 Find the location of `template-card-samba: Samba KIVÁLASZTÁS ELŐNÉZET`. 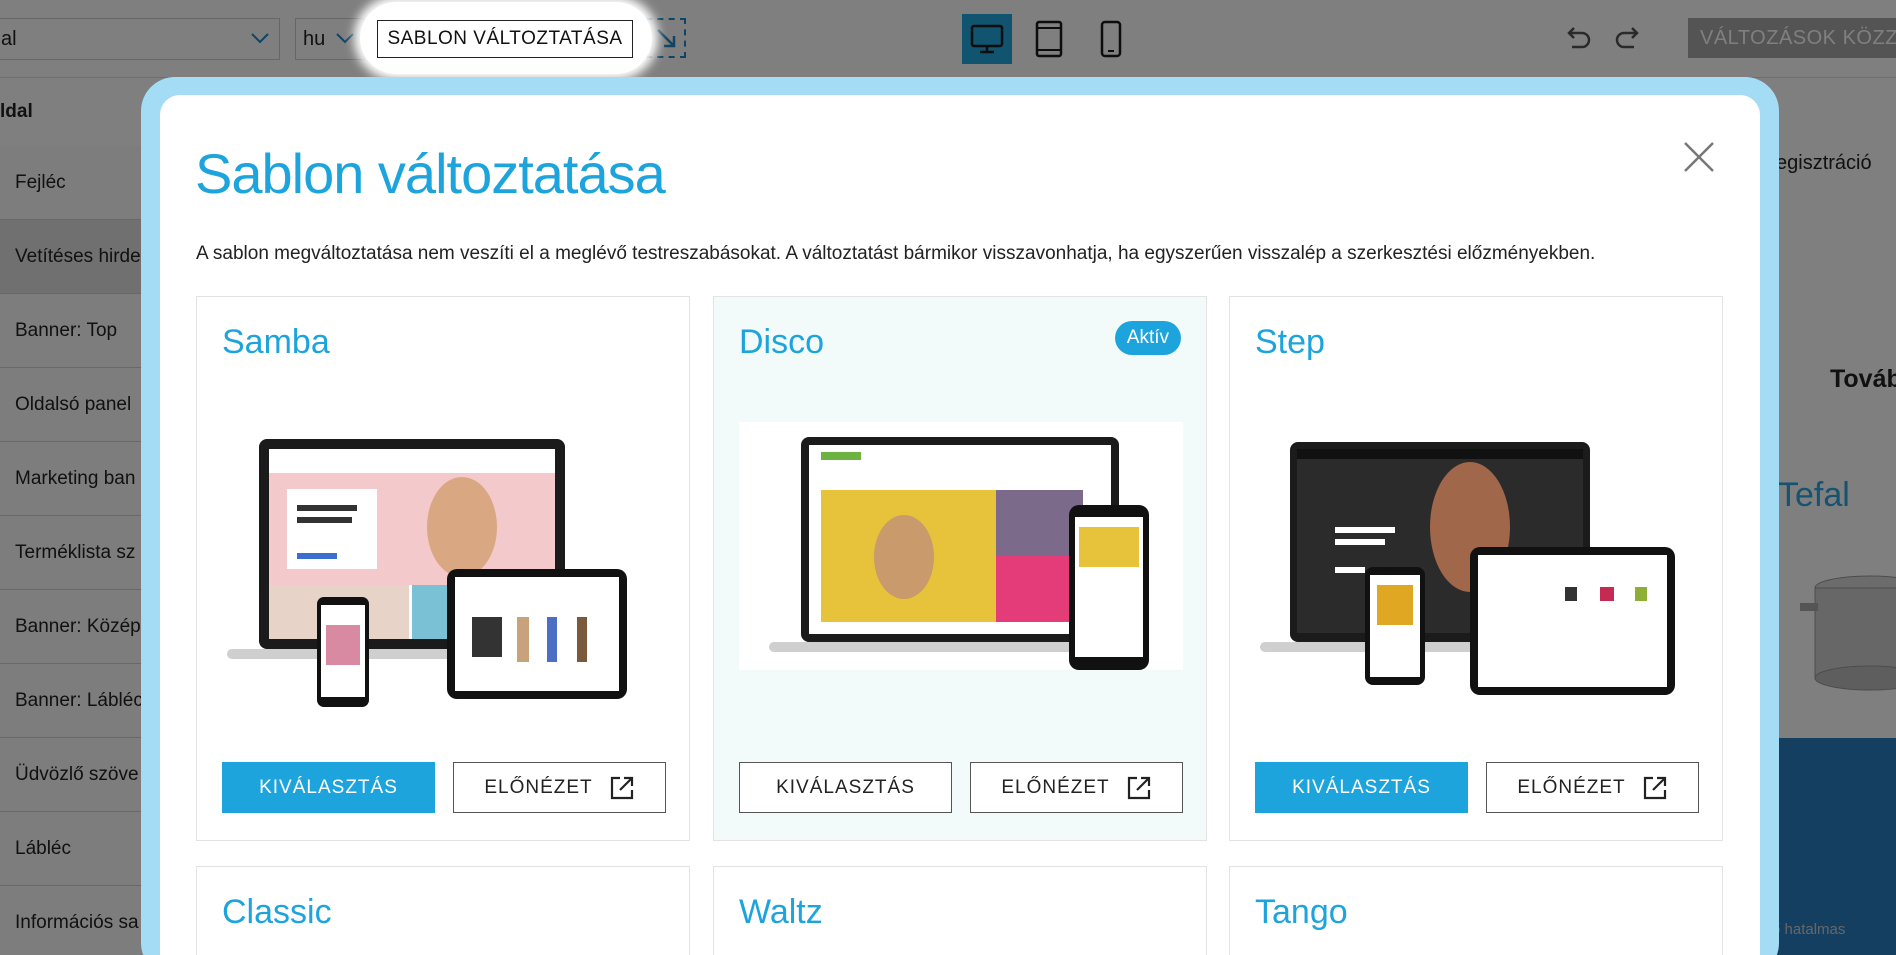

template-card-samba: Samba KIVÁLASZTÁS ELŐNÉZET is located at coordinates (443, 568).